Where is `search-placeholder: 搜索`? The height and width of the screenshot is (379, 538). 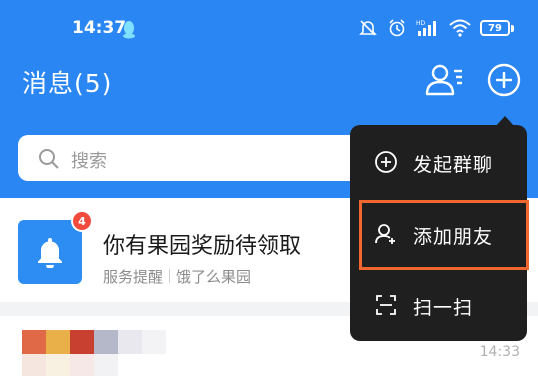 search-placeholder: 搜索 is located at coordinates (89, 161).